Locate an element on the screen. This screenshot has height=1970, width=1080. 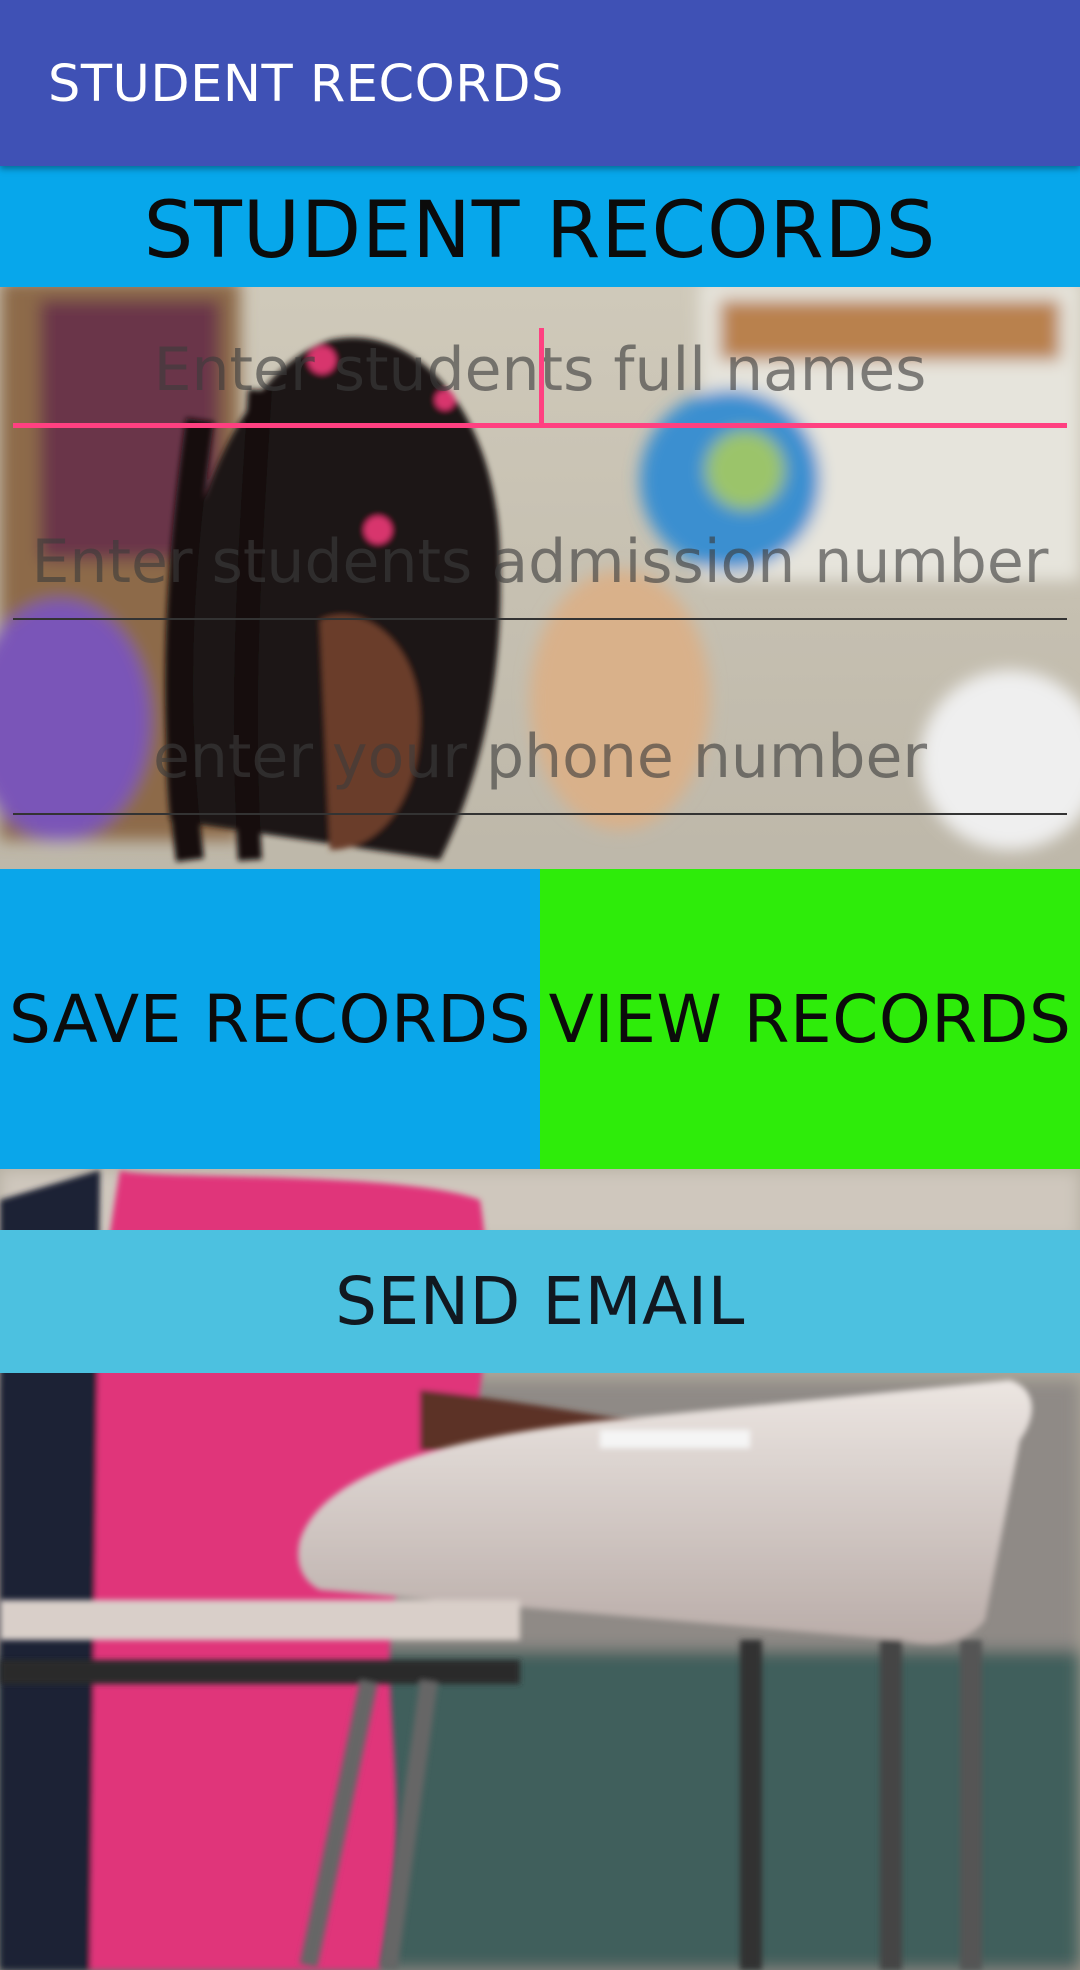
app-bar-title: STUDENT RECORDS is located at coordinates (306, 84).